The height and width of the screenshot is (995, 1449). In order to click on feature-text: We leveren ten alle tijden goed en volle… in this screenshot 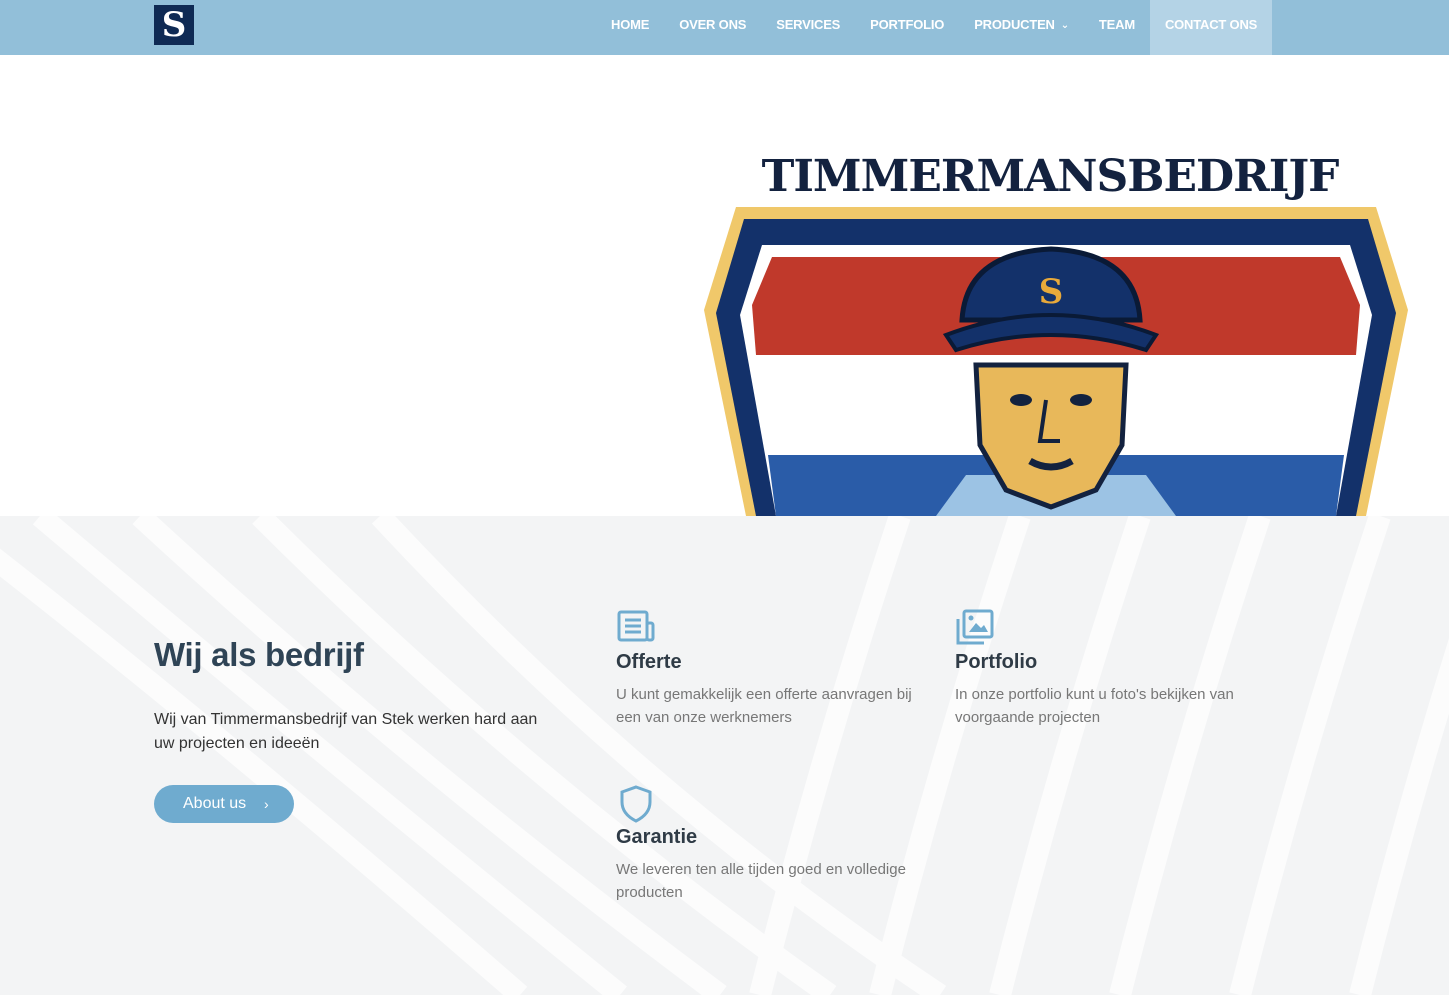, I will do `click(761, 881)`.